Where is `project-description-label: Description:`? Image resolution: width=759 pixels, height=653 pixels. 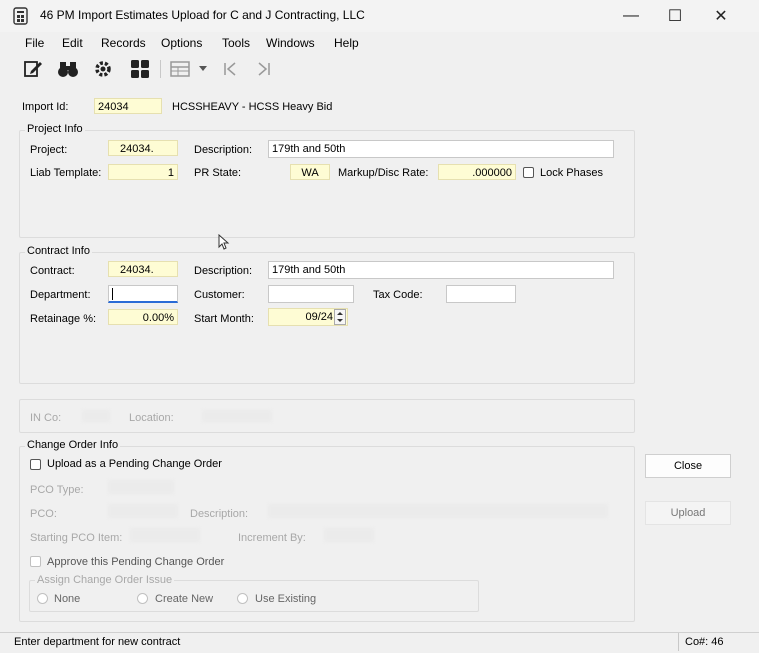
project-description-label: Description: is located at coordinates (223, 150).